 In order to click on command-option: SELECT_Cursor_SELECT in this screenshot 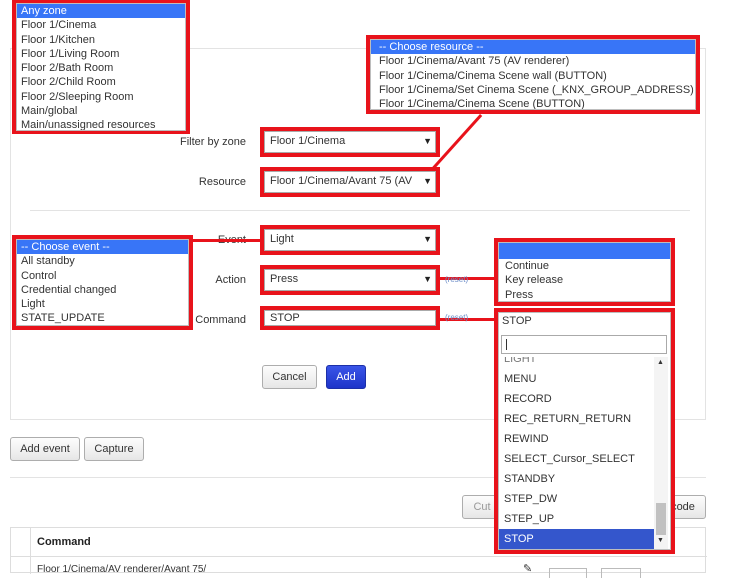, I will do `click(576, 459)`.